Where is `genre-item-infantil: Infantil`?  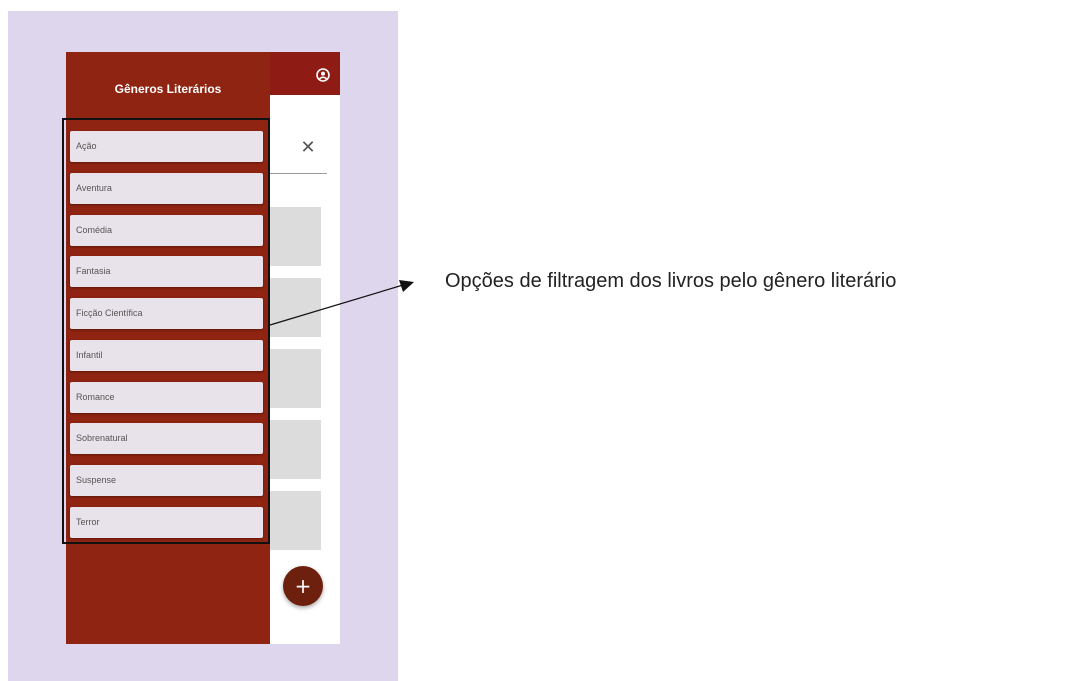 genre-item-infantil: Infantil is located at coordinates (166, 355).